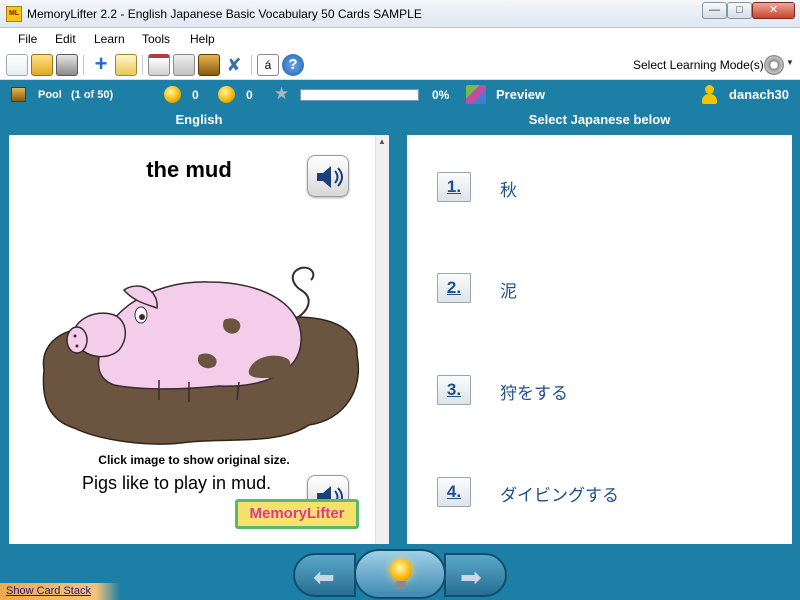  I want to click on answer-number-button: 1., so click(454, 187).